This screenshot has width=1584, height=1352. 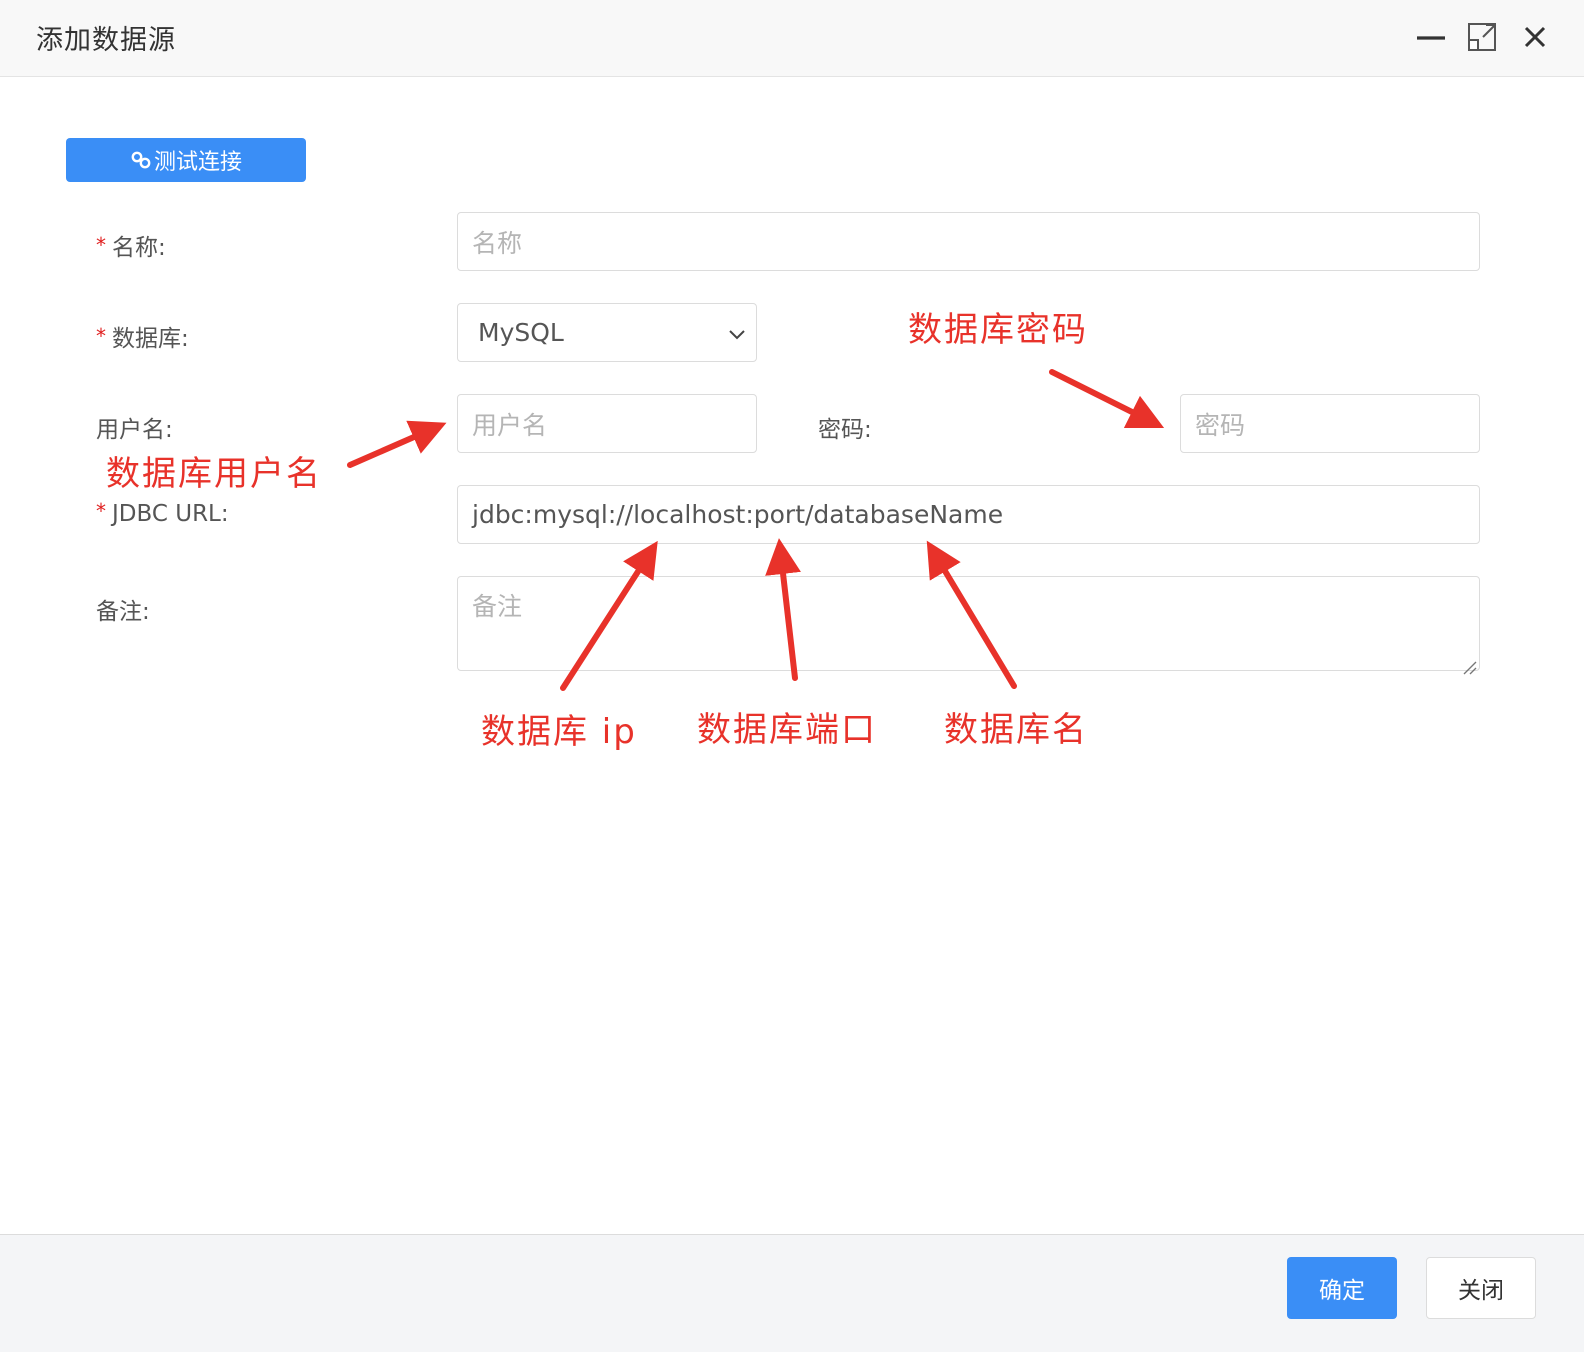 What do you see at coordinates (123, 612) in the screenshot?
I see `remark-label: 备注:` at bounding box center [123, 612].